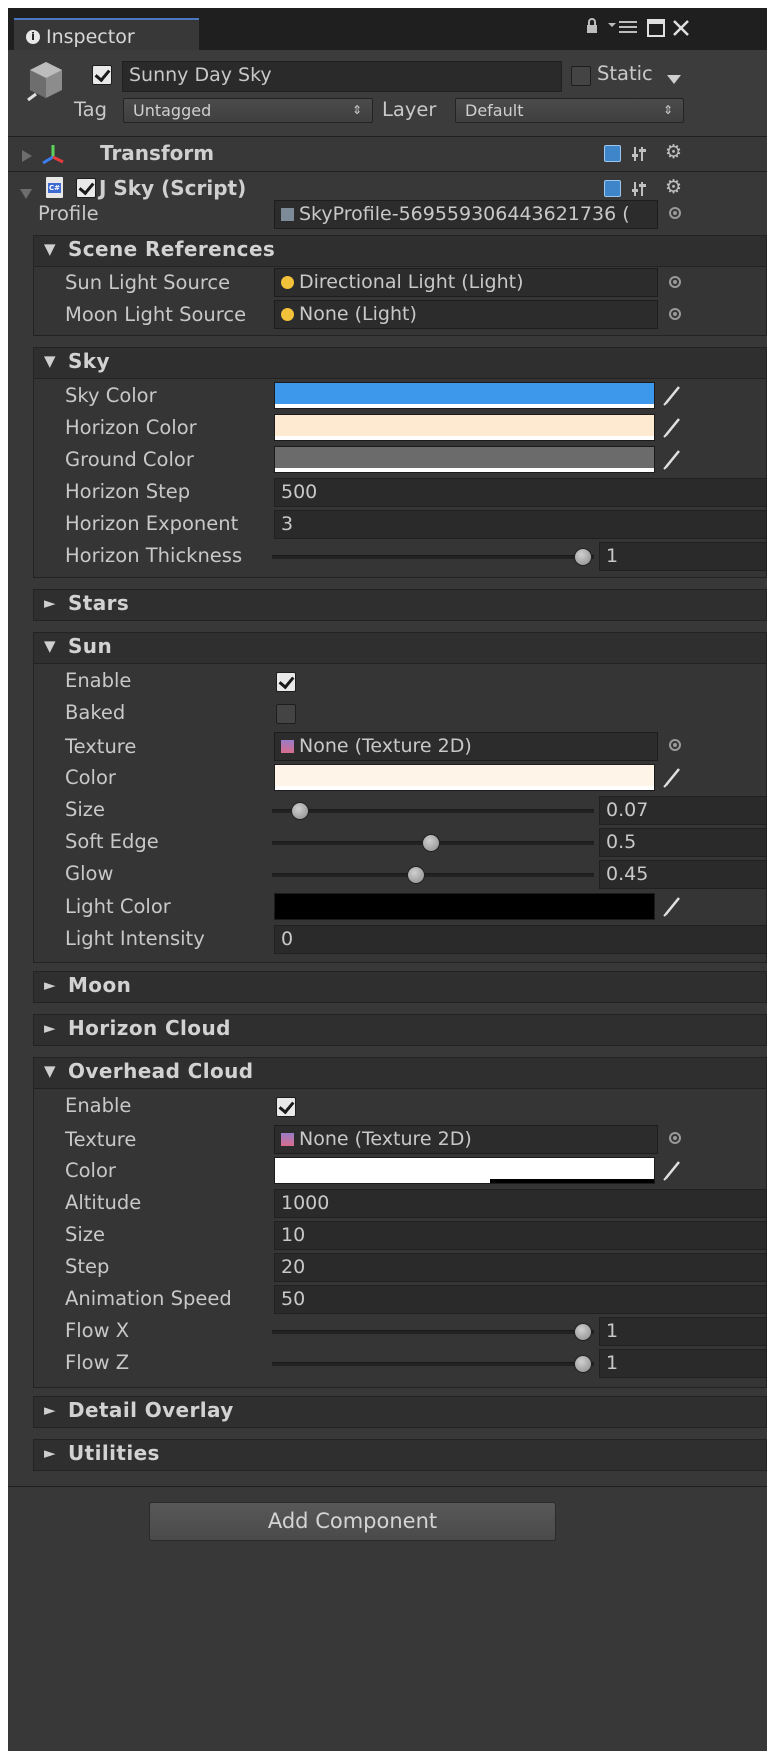 The image size is (767, 1751). I want to click on jsky-enabled-checkbox, so click(86, 188).